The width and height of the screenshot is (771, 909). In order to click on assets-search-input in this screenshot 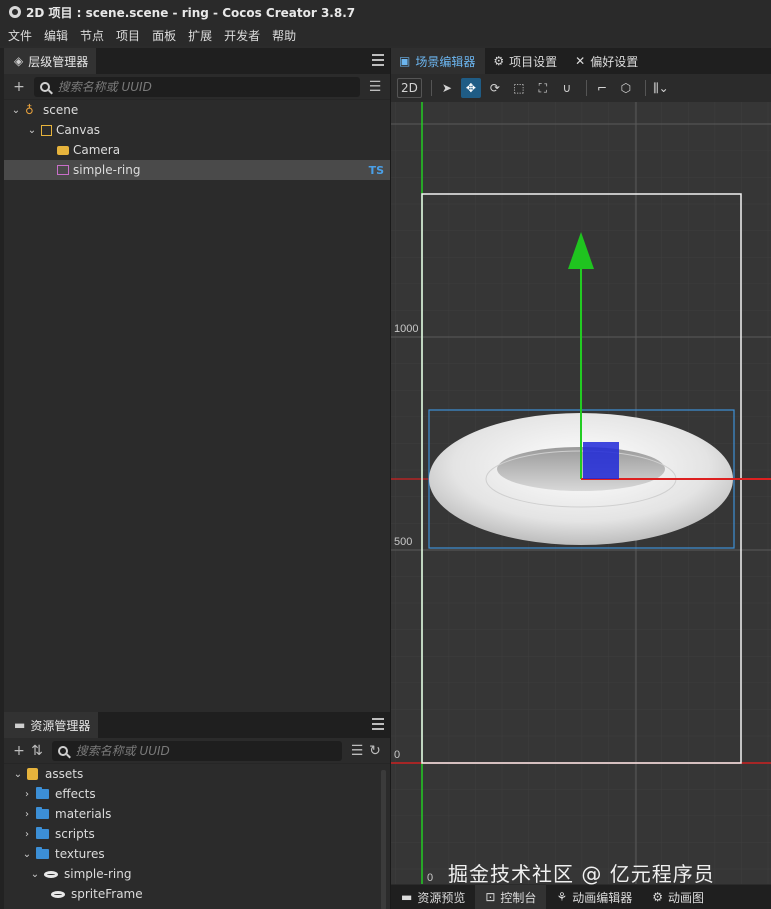, I will do `click(208, 750)`.